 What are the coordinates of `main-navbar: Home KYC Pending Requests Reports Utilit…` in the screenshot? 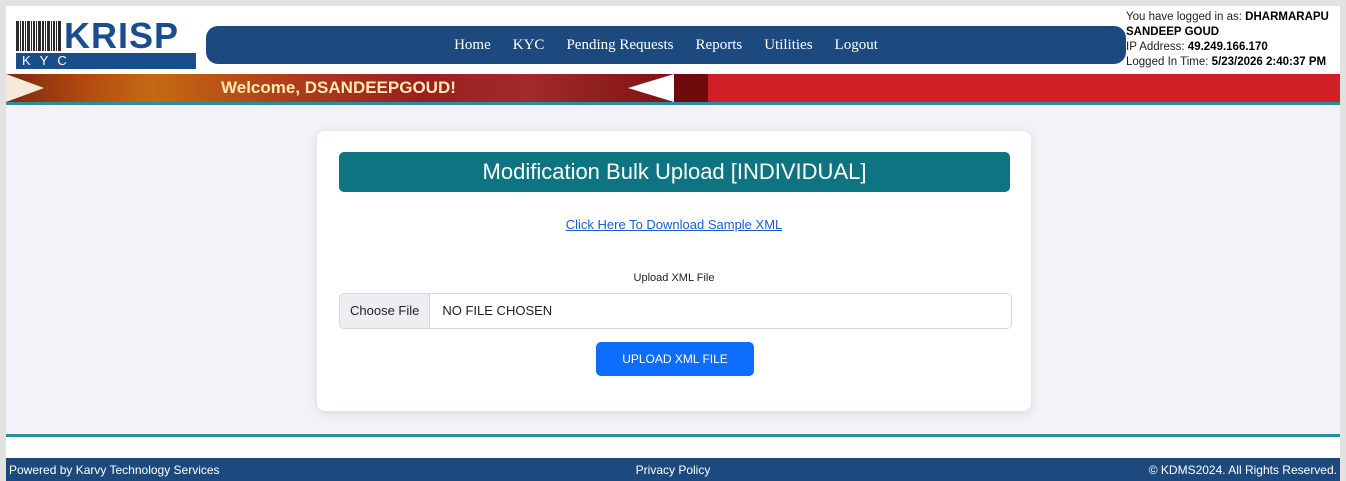 It's located at (666, 45).